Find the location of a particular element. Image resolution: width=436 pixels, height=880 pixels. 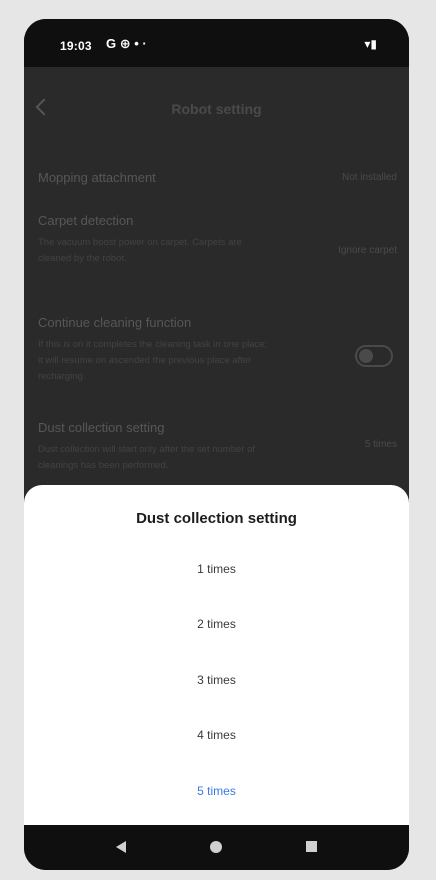

wifi-battery-icon: ▾▮ is located at coordinates (370, 44).